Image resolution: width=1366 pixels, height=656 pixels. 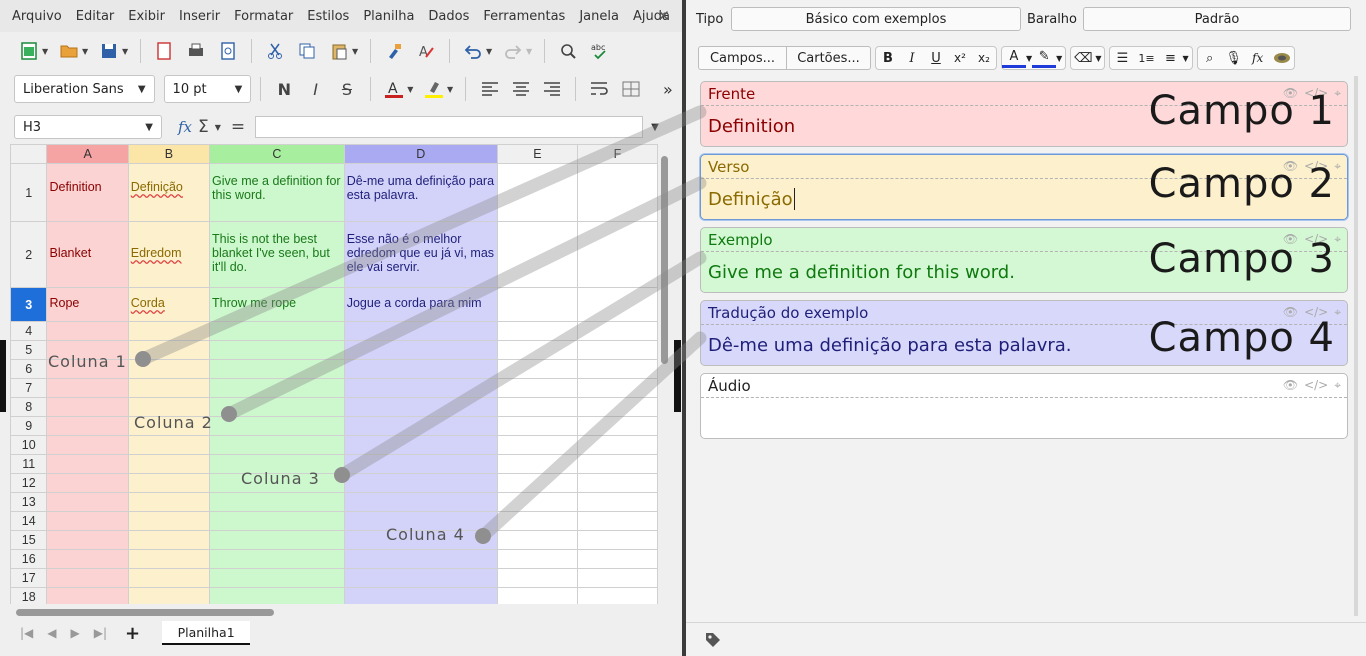 What do you see at coordinates (169, 154) in the screenshot?
I see `column-header-b: B` at bounding box center [169, 154].